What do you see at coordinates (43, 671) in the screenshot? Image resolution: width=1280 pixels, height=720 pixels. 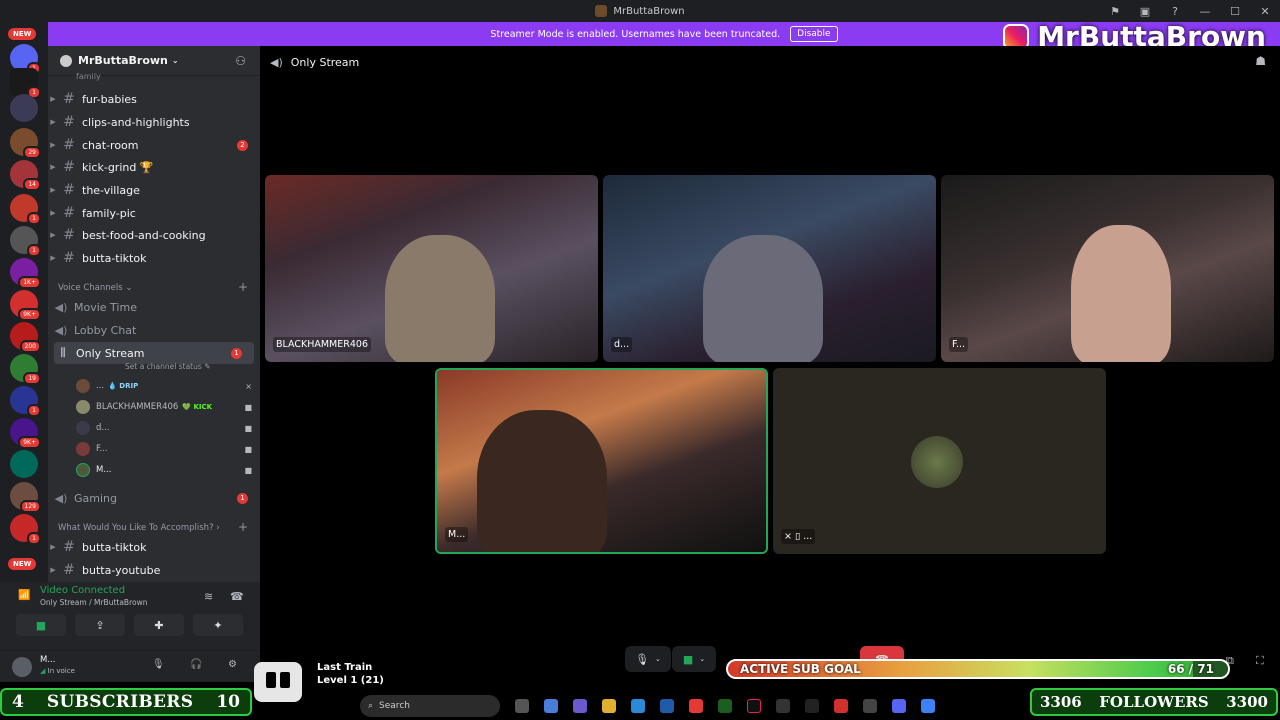 I see `signal-icon: ◢` at bounding box center [43, 671].